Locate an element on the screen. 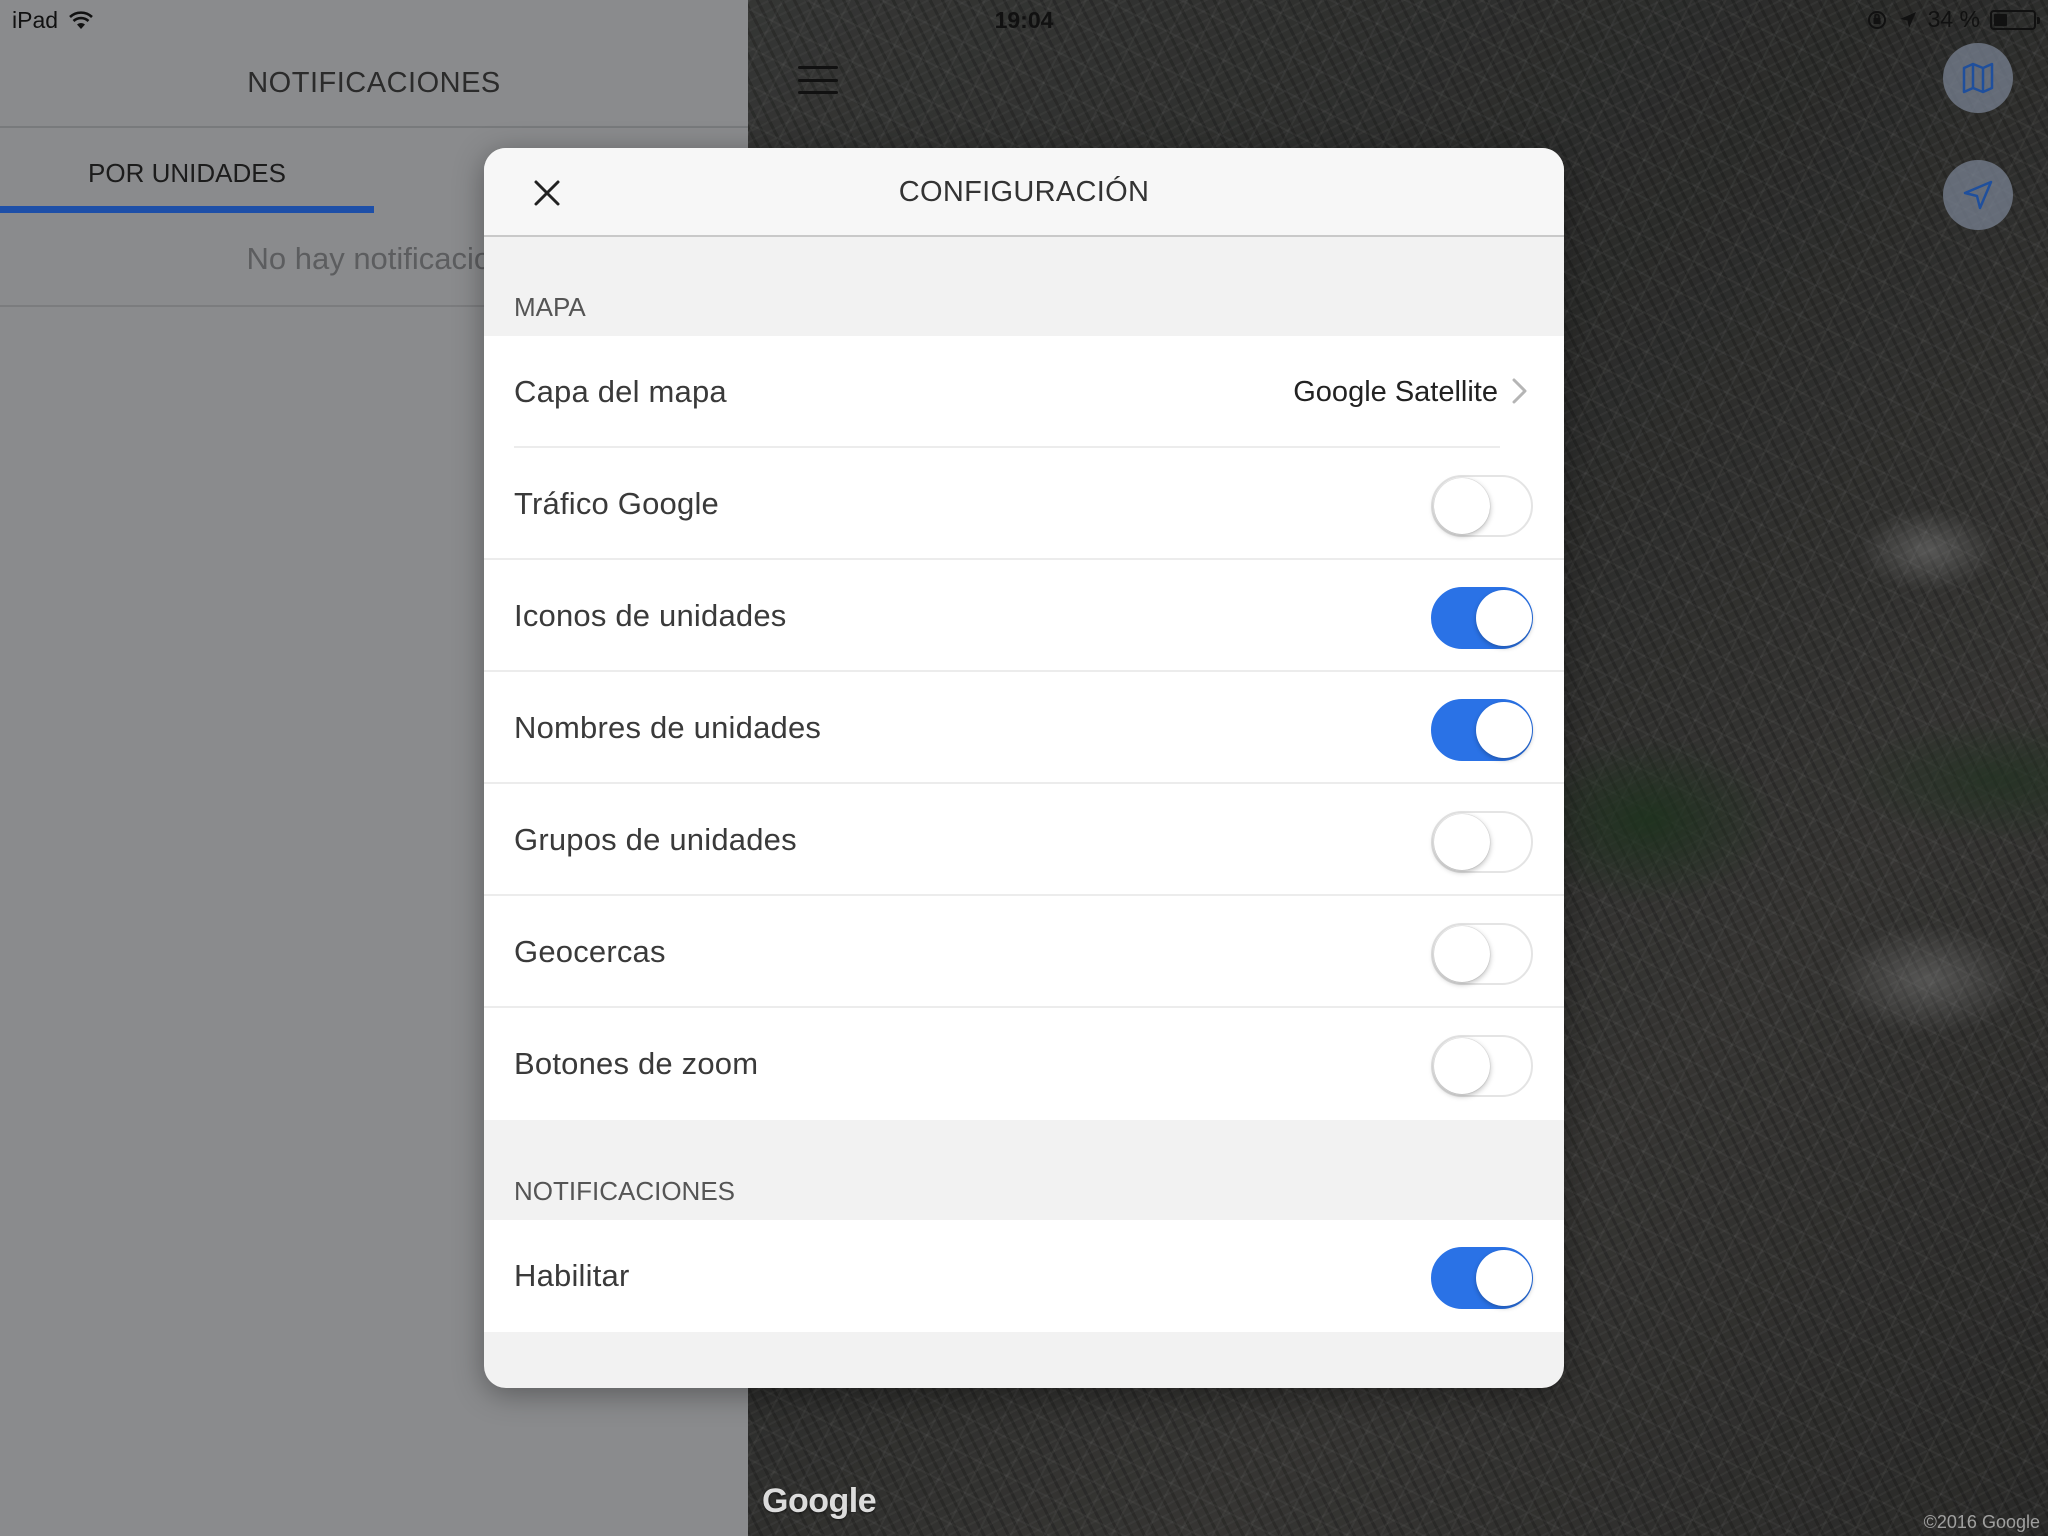 This screenshot has width=2048, height=1536. row-label: Habilitar is located at coordinates (572, 1275).